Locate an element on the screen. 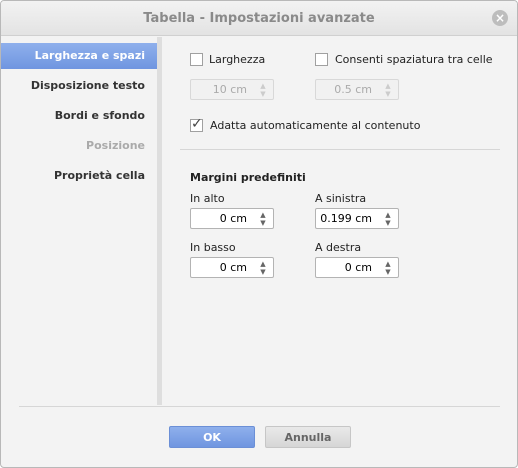 The height and width of the screenshot is (468, 518). top-label: In alto is located at coordinates (207, 198).